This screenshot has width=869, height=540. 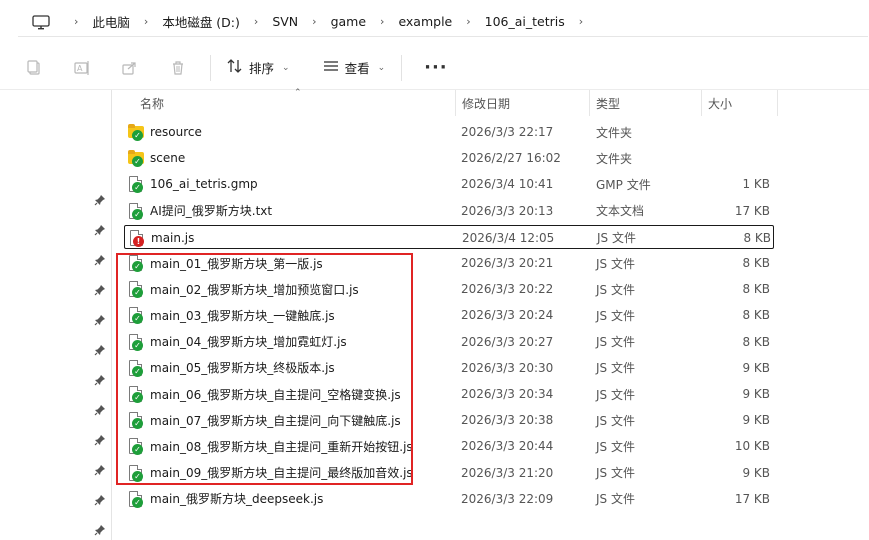 I want to click on folder-icon: ✓, so click(x=136, y=132).